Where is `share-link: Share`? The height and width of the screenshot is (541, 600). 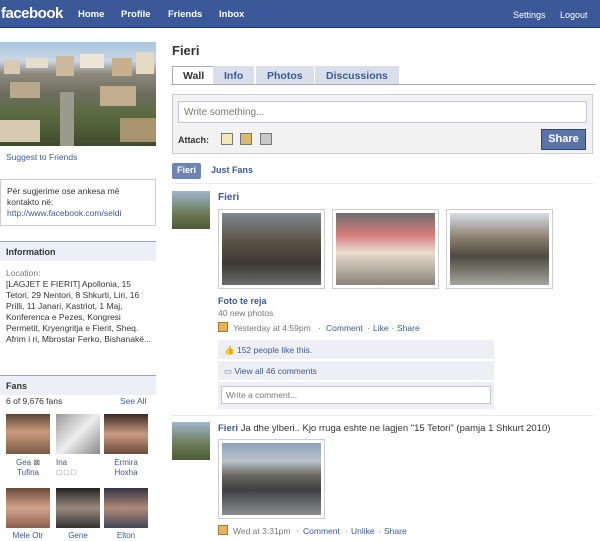
share-link: Share is located at coordinates (408, 328).